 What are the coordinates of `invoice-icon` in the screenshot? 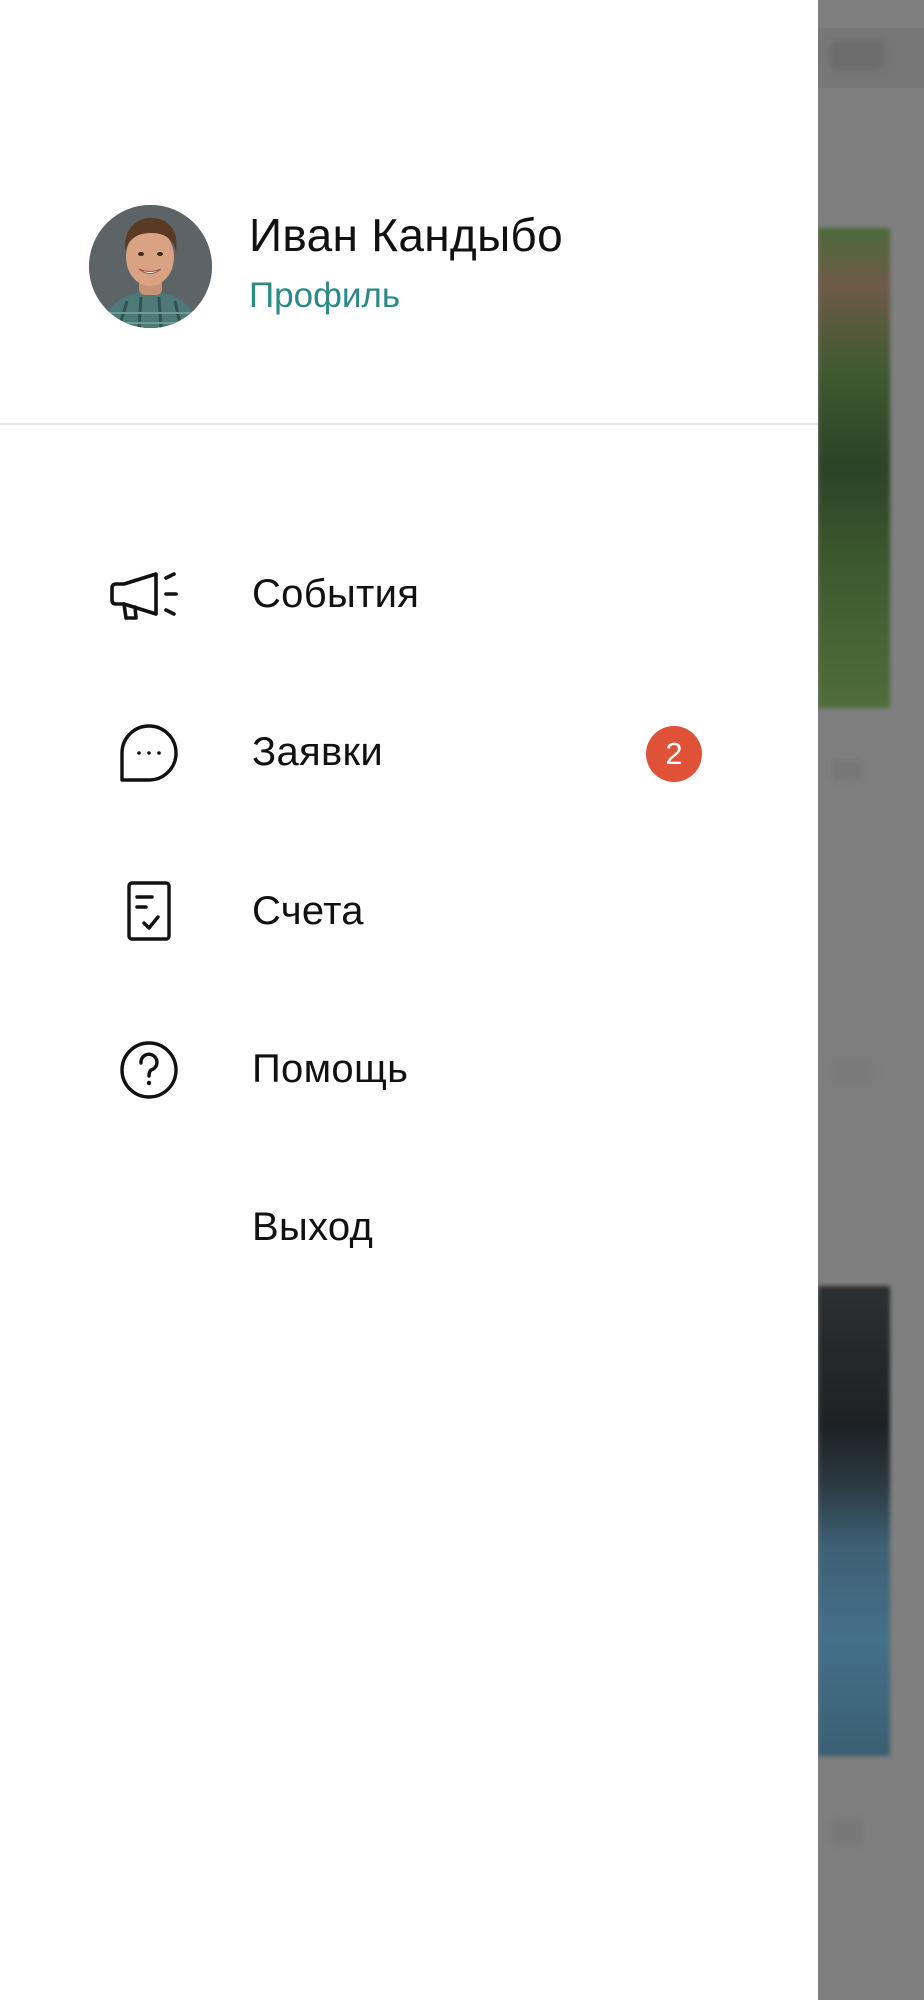 It's located at (149, 912).